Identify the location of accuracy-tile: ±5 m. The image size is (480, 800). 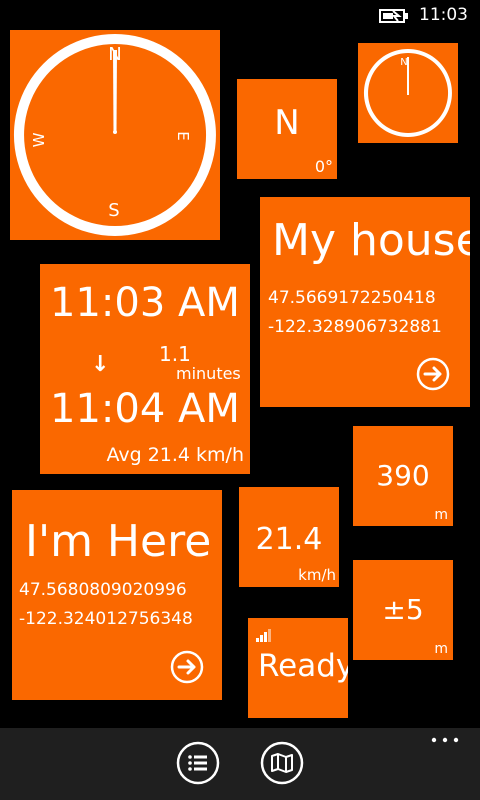
(403, 610).